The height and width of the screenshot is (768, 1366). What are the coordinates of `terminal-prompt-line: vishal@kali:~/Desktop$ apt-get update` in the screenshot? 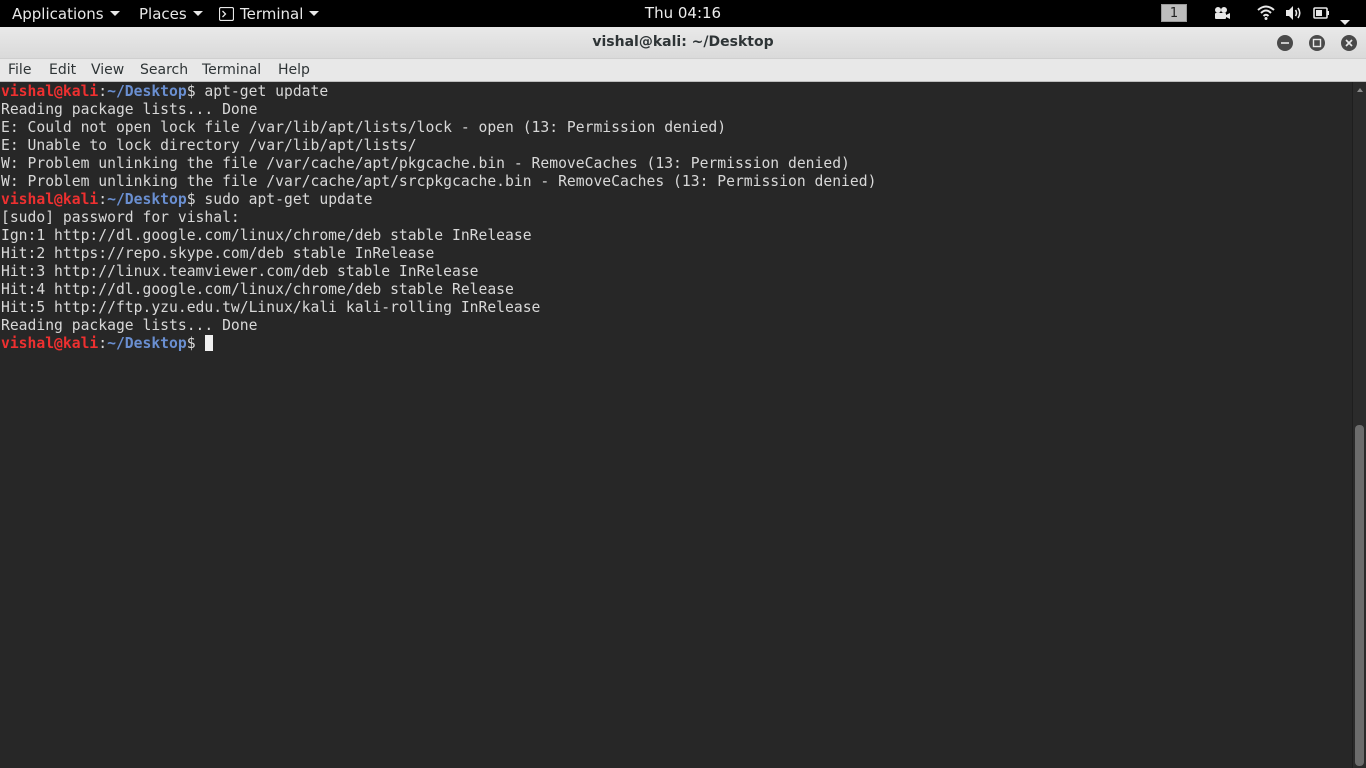 It's located at (438, 92).